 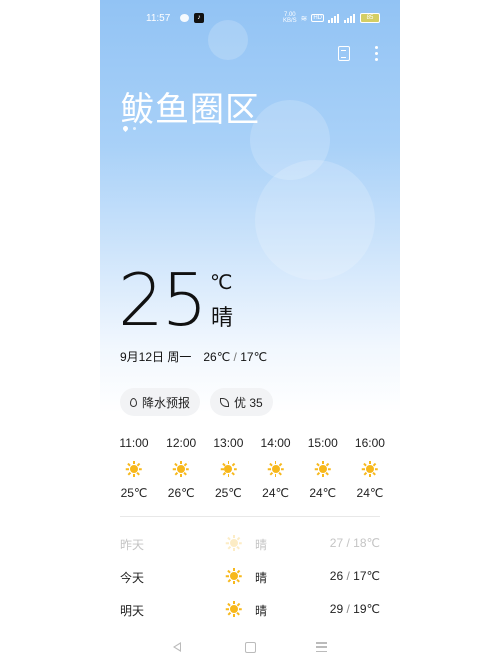 I want to click on status-time: 11:57, so click(x=158, y=18).